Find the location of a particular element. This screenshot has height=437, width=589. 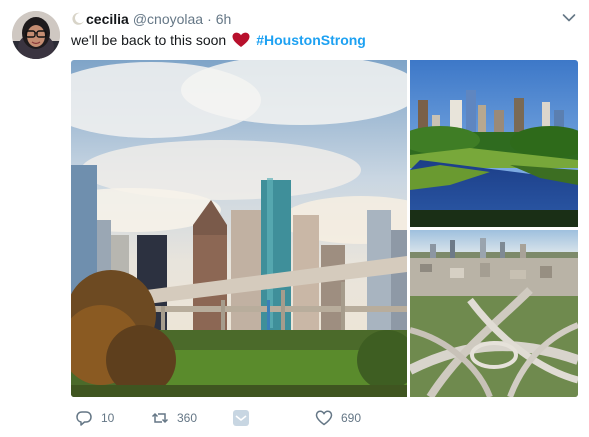

reply-icon is located at coordinates (84, 418).